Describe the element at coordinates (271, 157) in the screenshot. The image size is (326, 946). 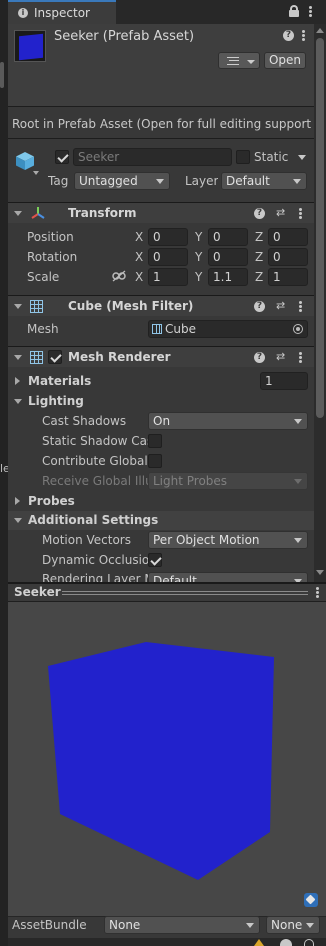
I see `static-label: Static` at that location.